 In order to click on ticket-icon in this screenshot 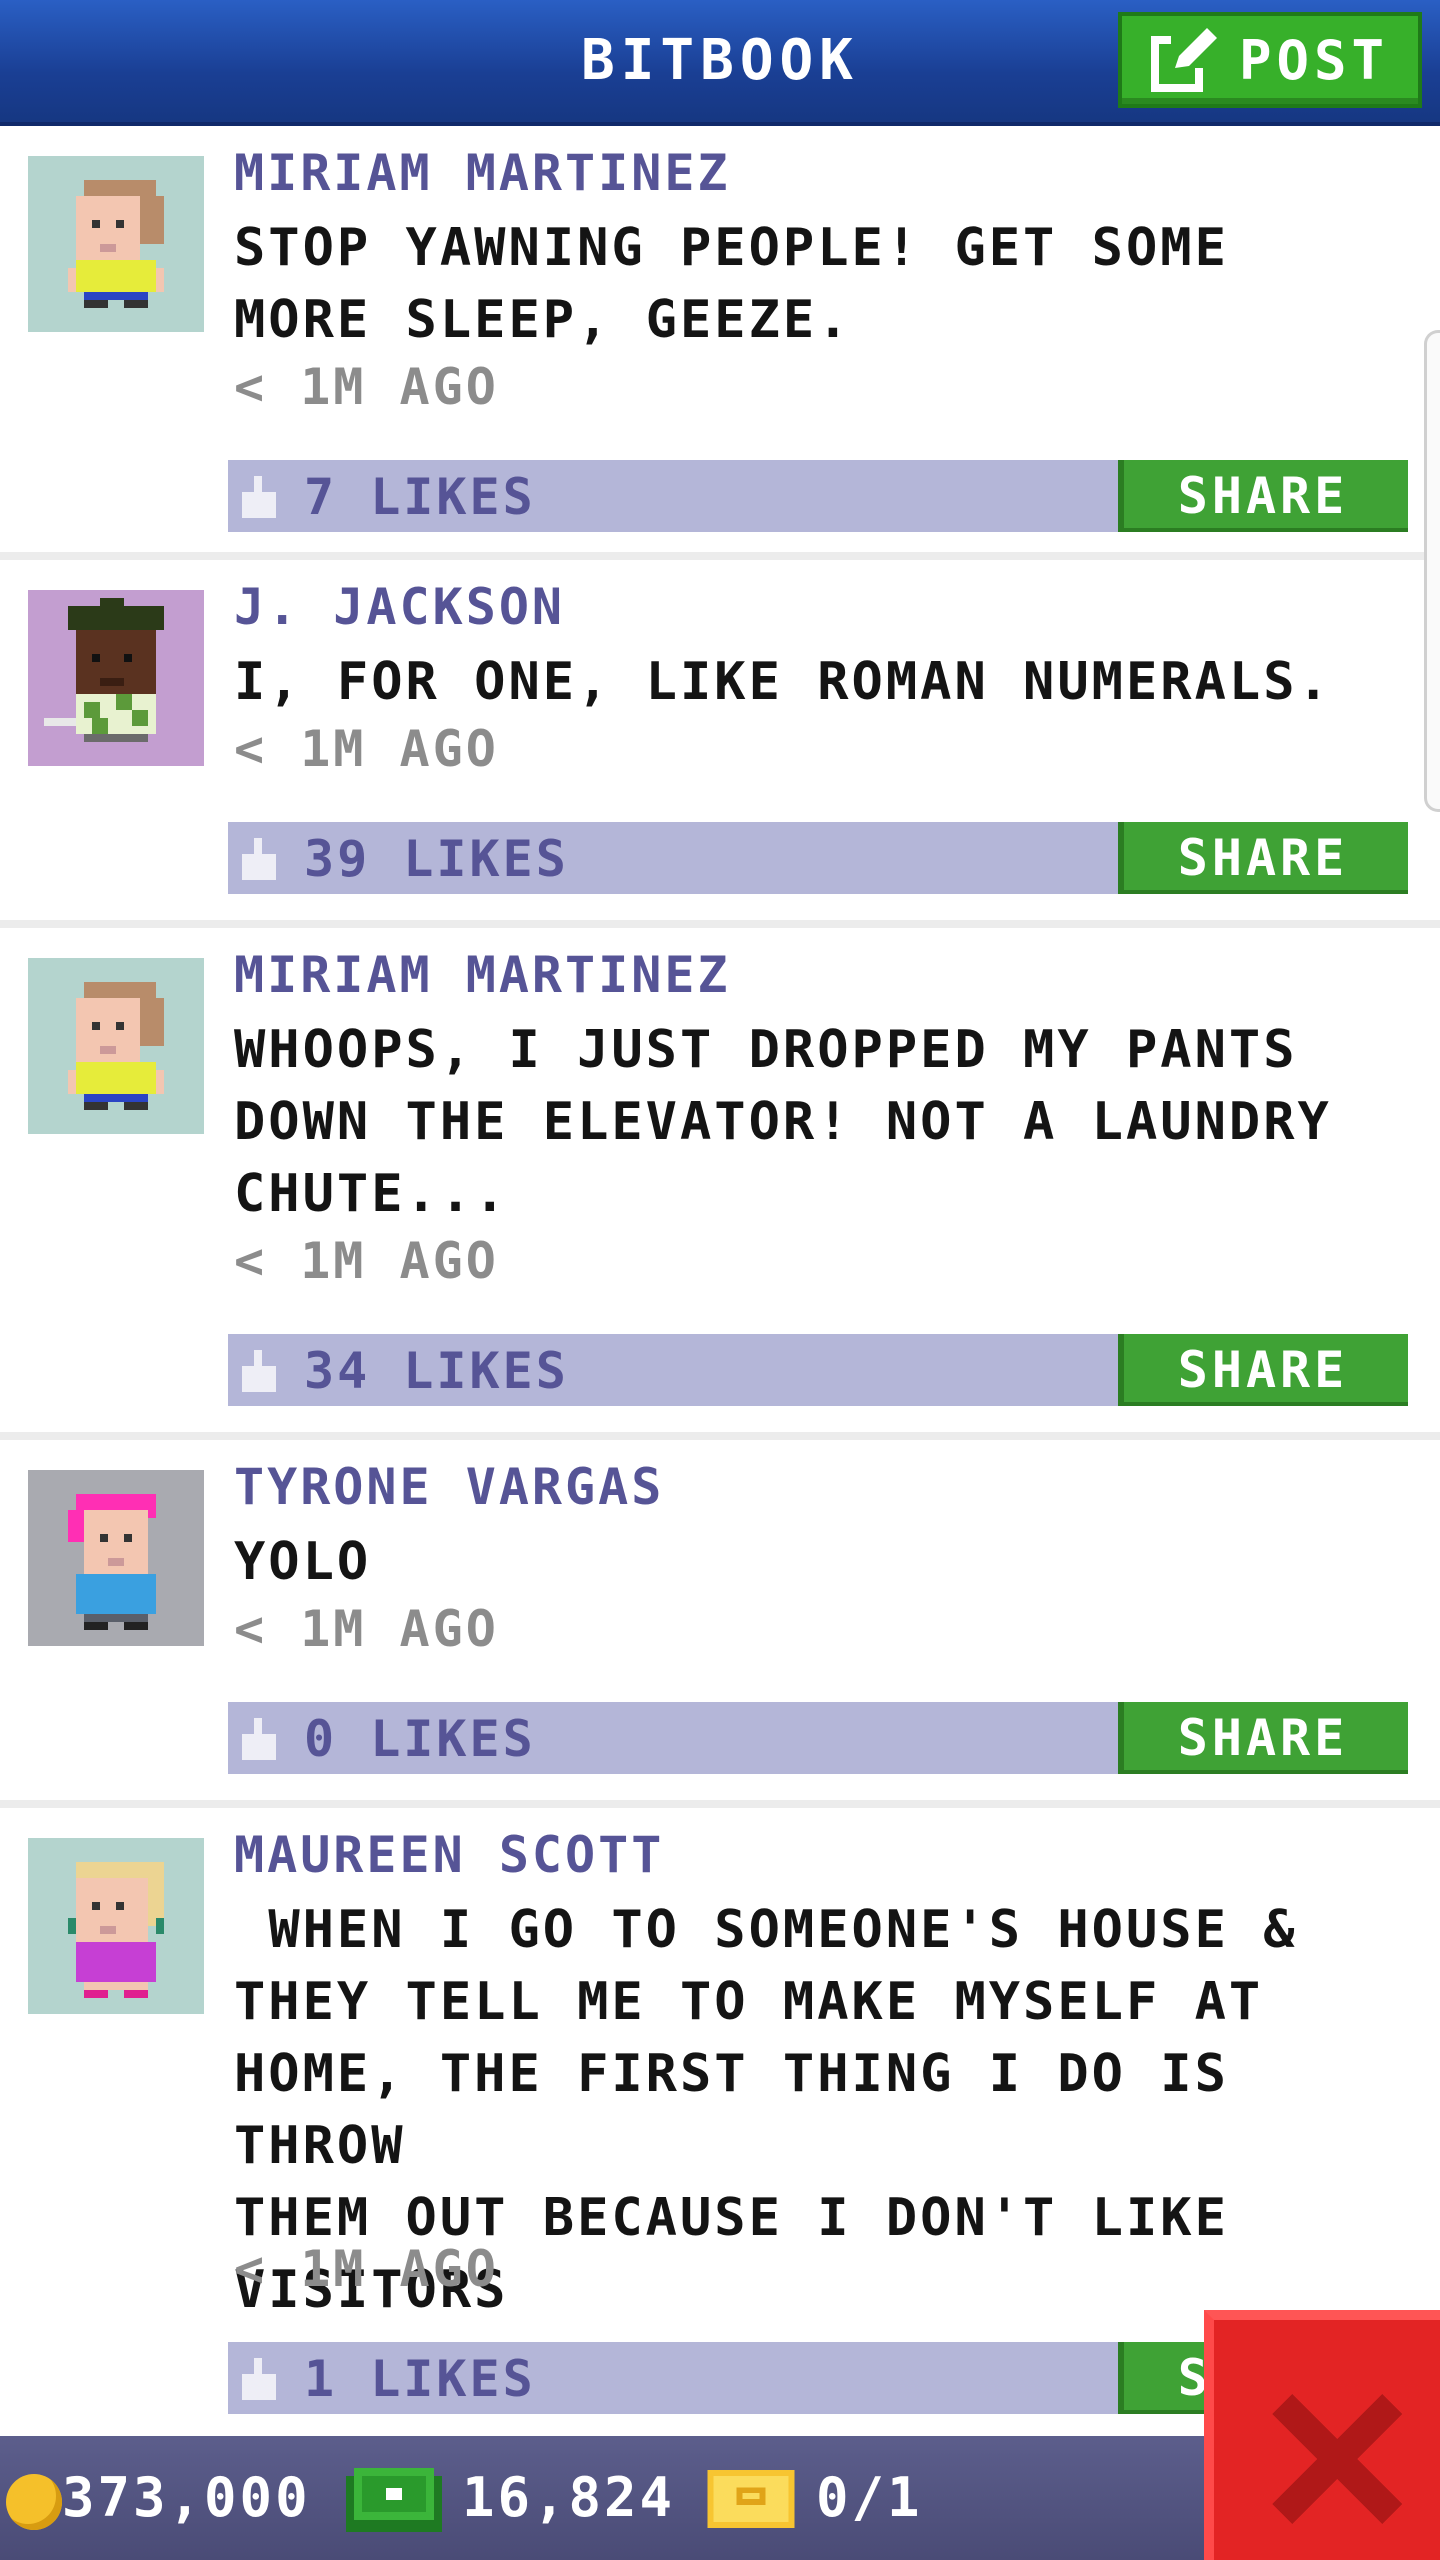, I will do `click(751, 2499)`.